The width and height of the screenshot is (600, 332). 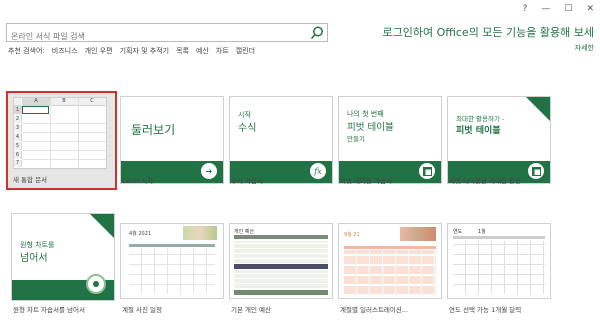 What do you see at coordinates (281, 140) in the screenshot?
I see `template-formulas-tutorial: 시작 수식 fx` at bounding box center [281, 140].